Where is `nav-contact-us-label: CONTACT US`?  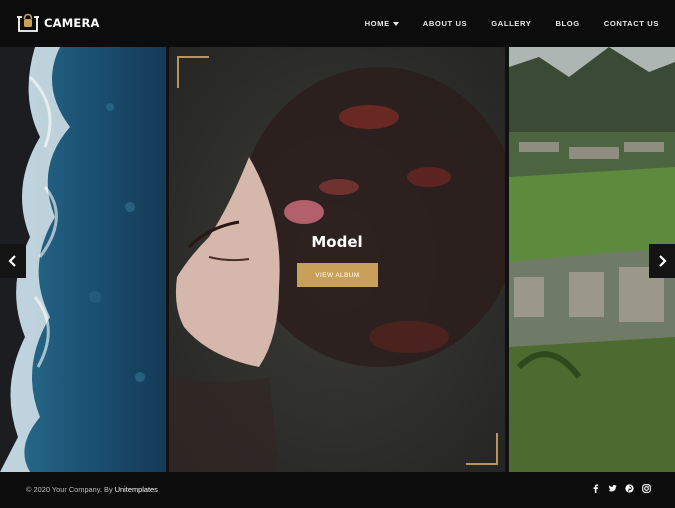
nav-contact-us-label: CONTACT US is located at coordinates (631, 23).